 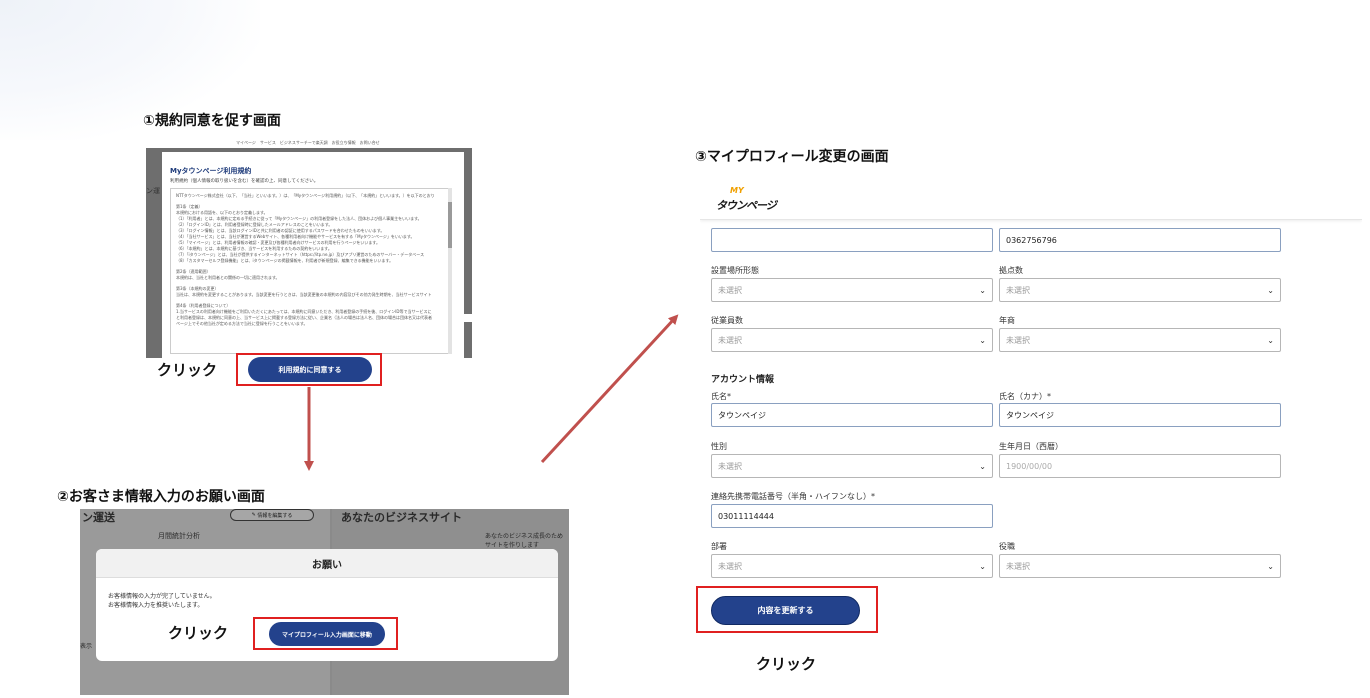 I want to click on dialog-message-2: お客様情報入力を推奨いたします。, so click(x=156, y=605).